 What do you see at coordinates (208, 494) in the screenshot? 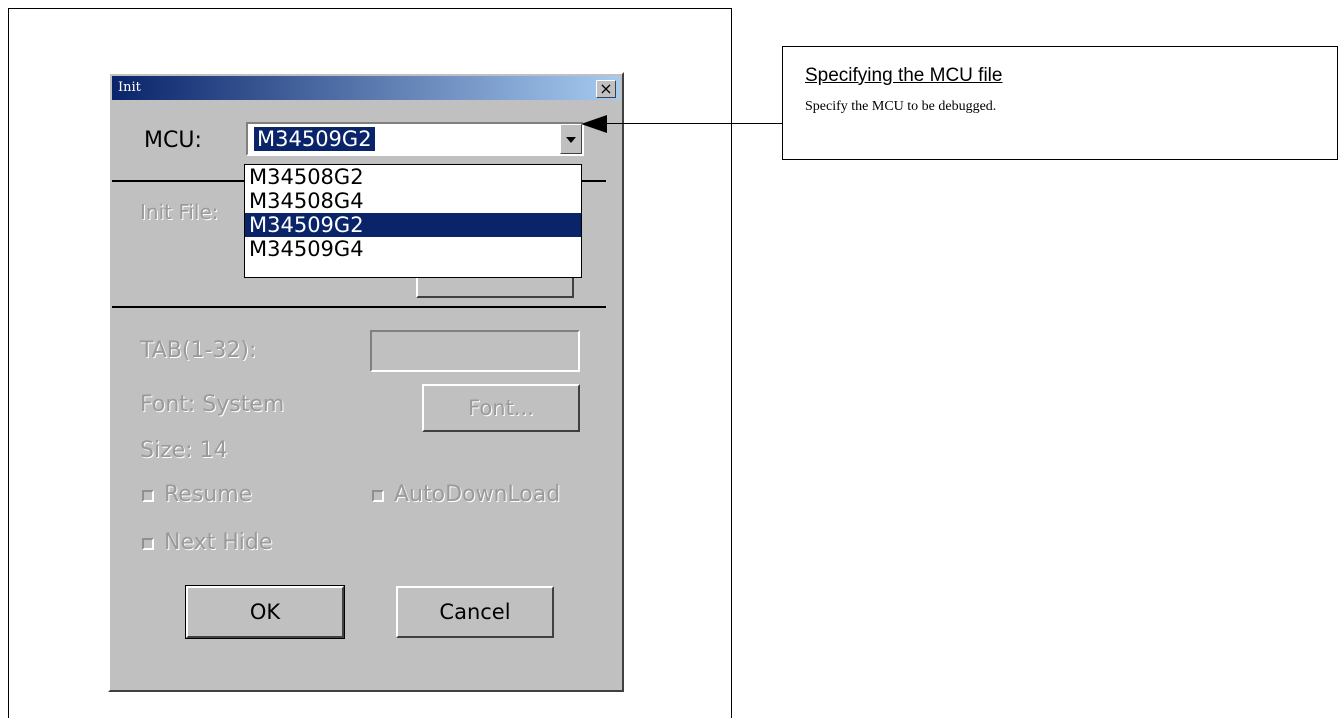
I see `resume-label: Resume` at bounding box center [208, 494].